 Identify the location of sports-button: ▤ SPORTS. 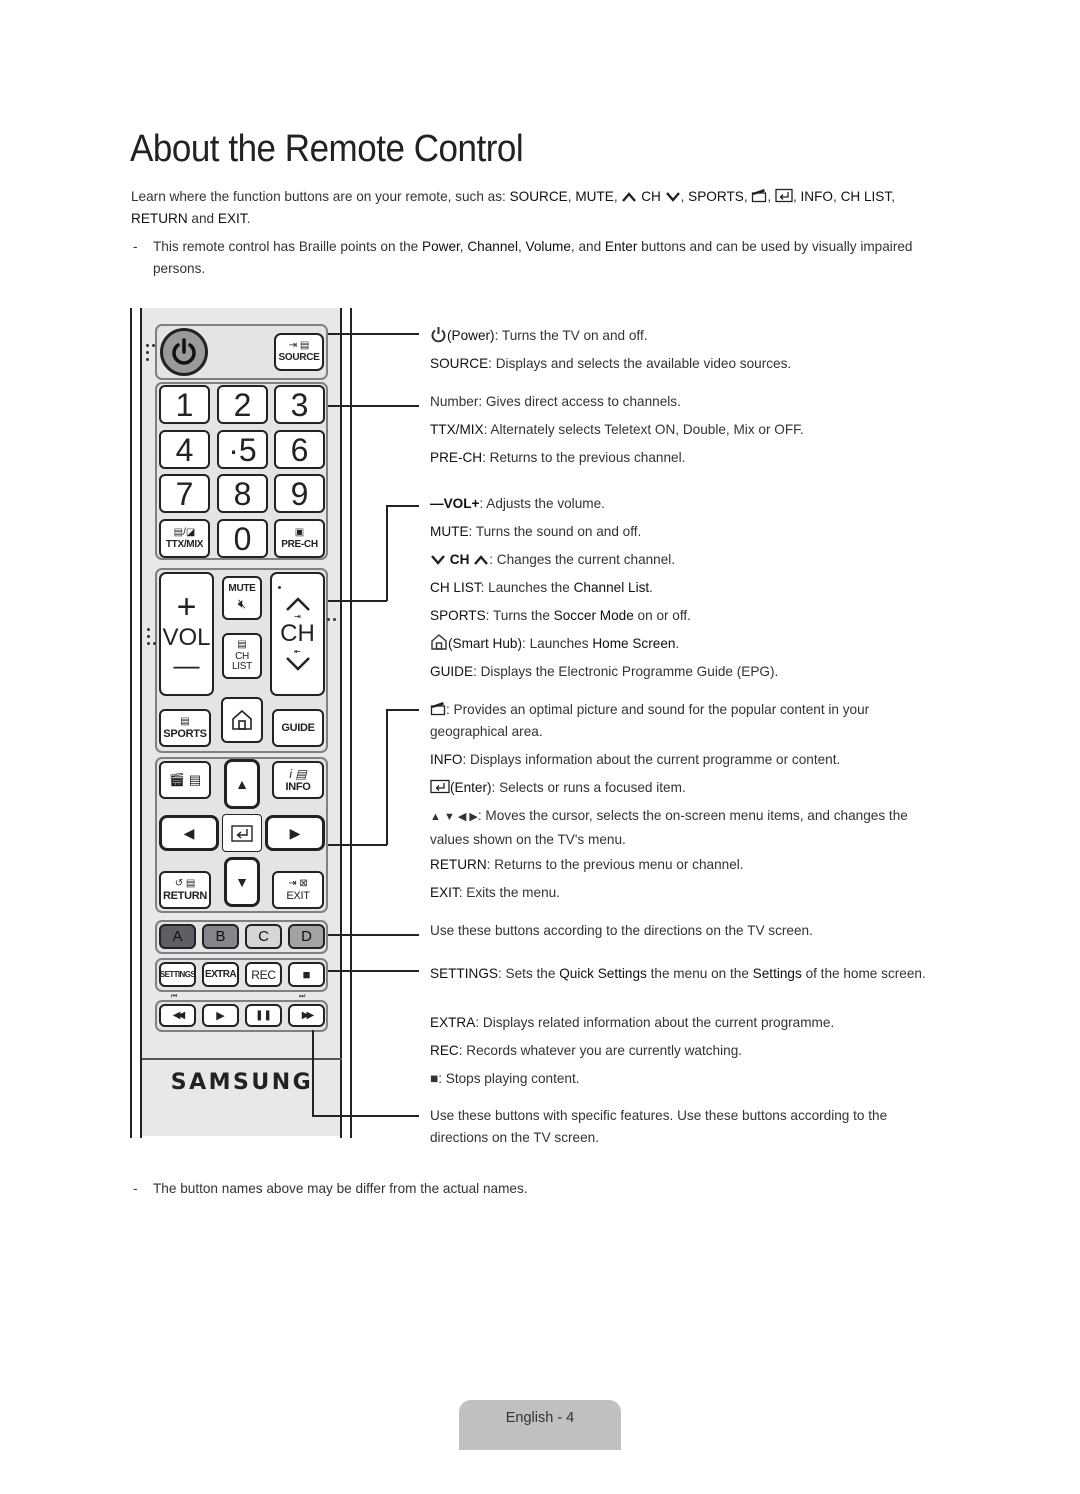
(185, 728).